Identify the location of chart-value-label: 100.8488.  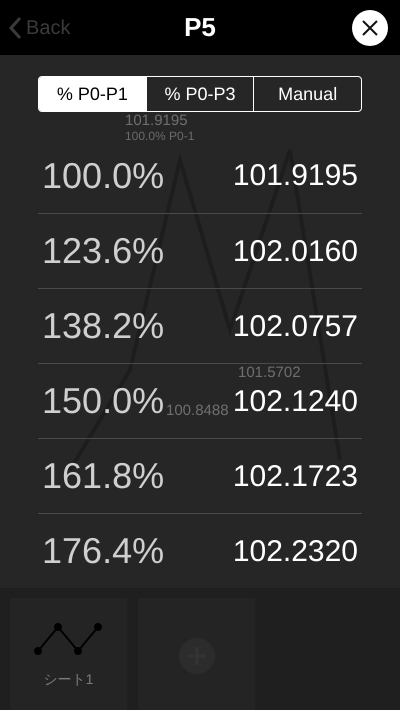
(197, 410).